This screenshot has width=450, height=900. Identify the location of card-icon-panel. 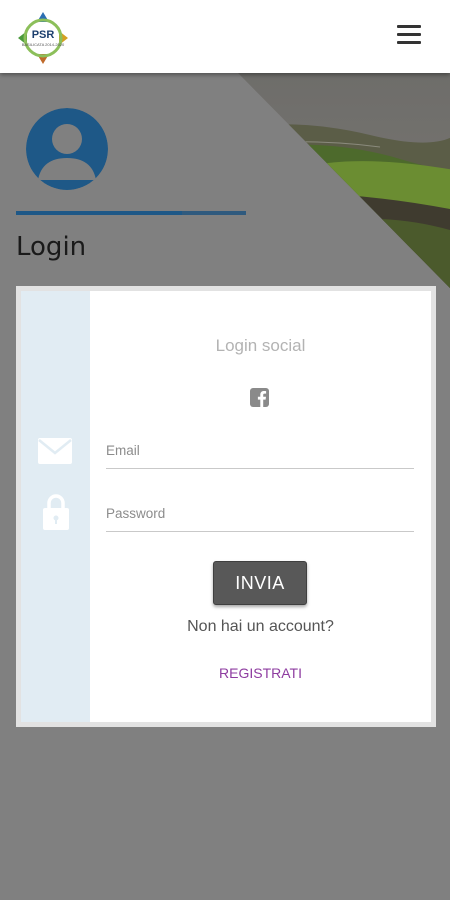
(55, 506).